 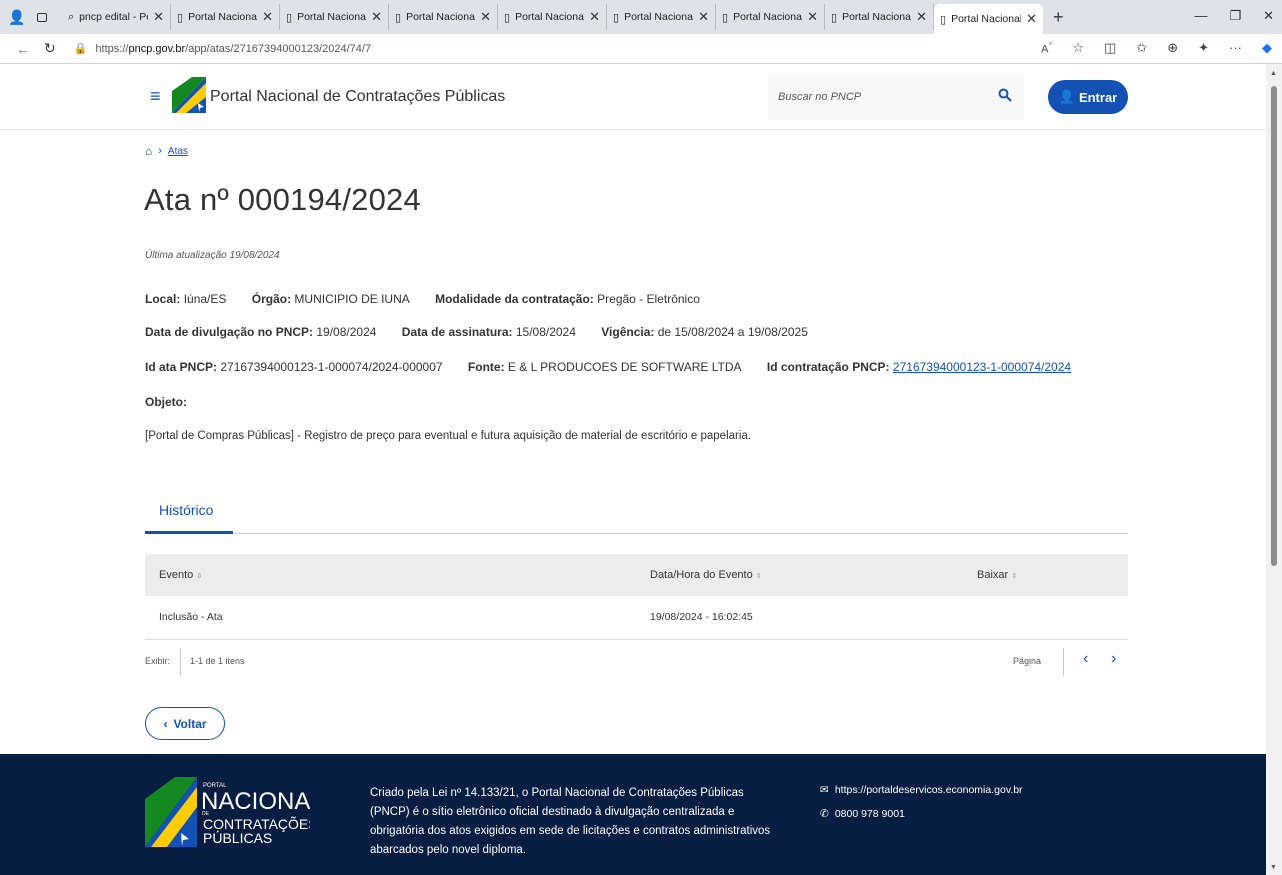 I want to click on profile-icon: 👤, so click(x=16, y=17).